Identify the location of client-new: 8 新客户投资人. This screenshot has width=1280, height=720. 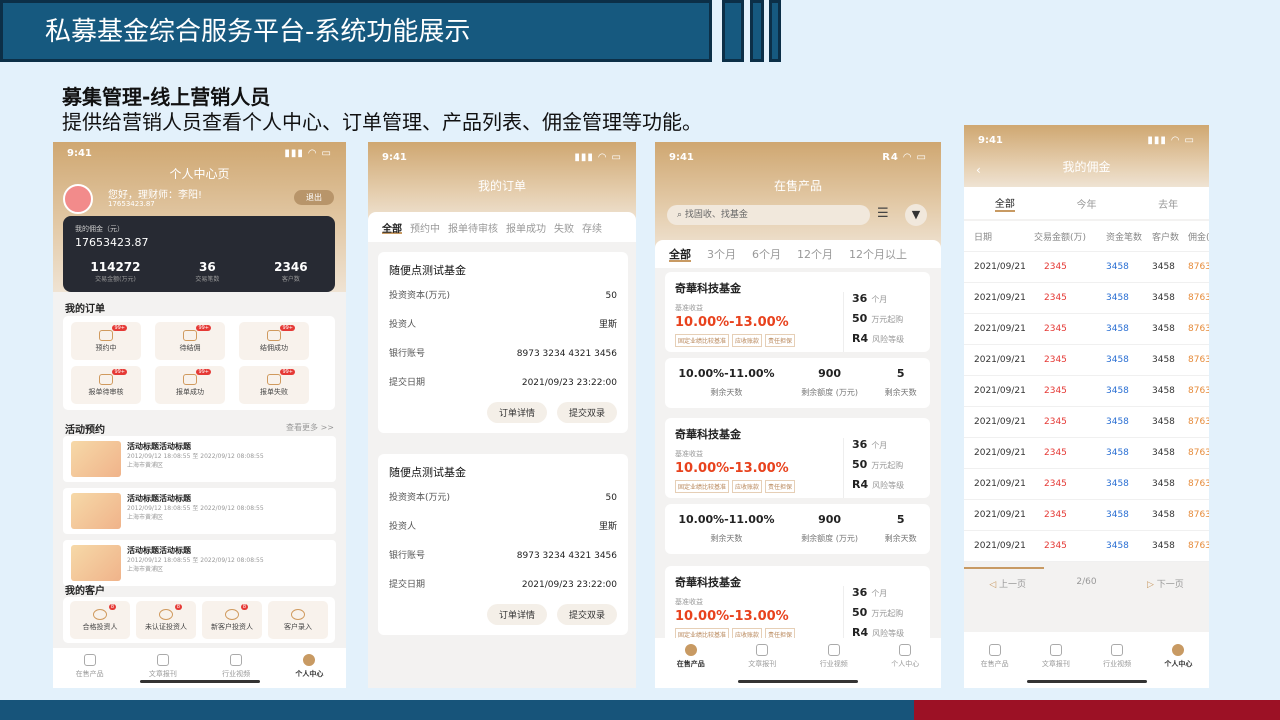
(232, 620).